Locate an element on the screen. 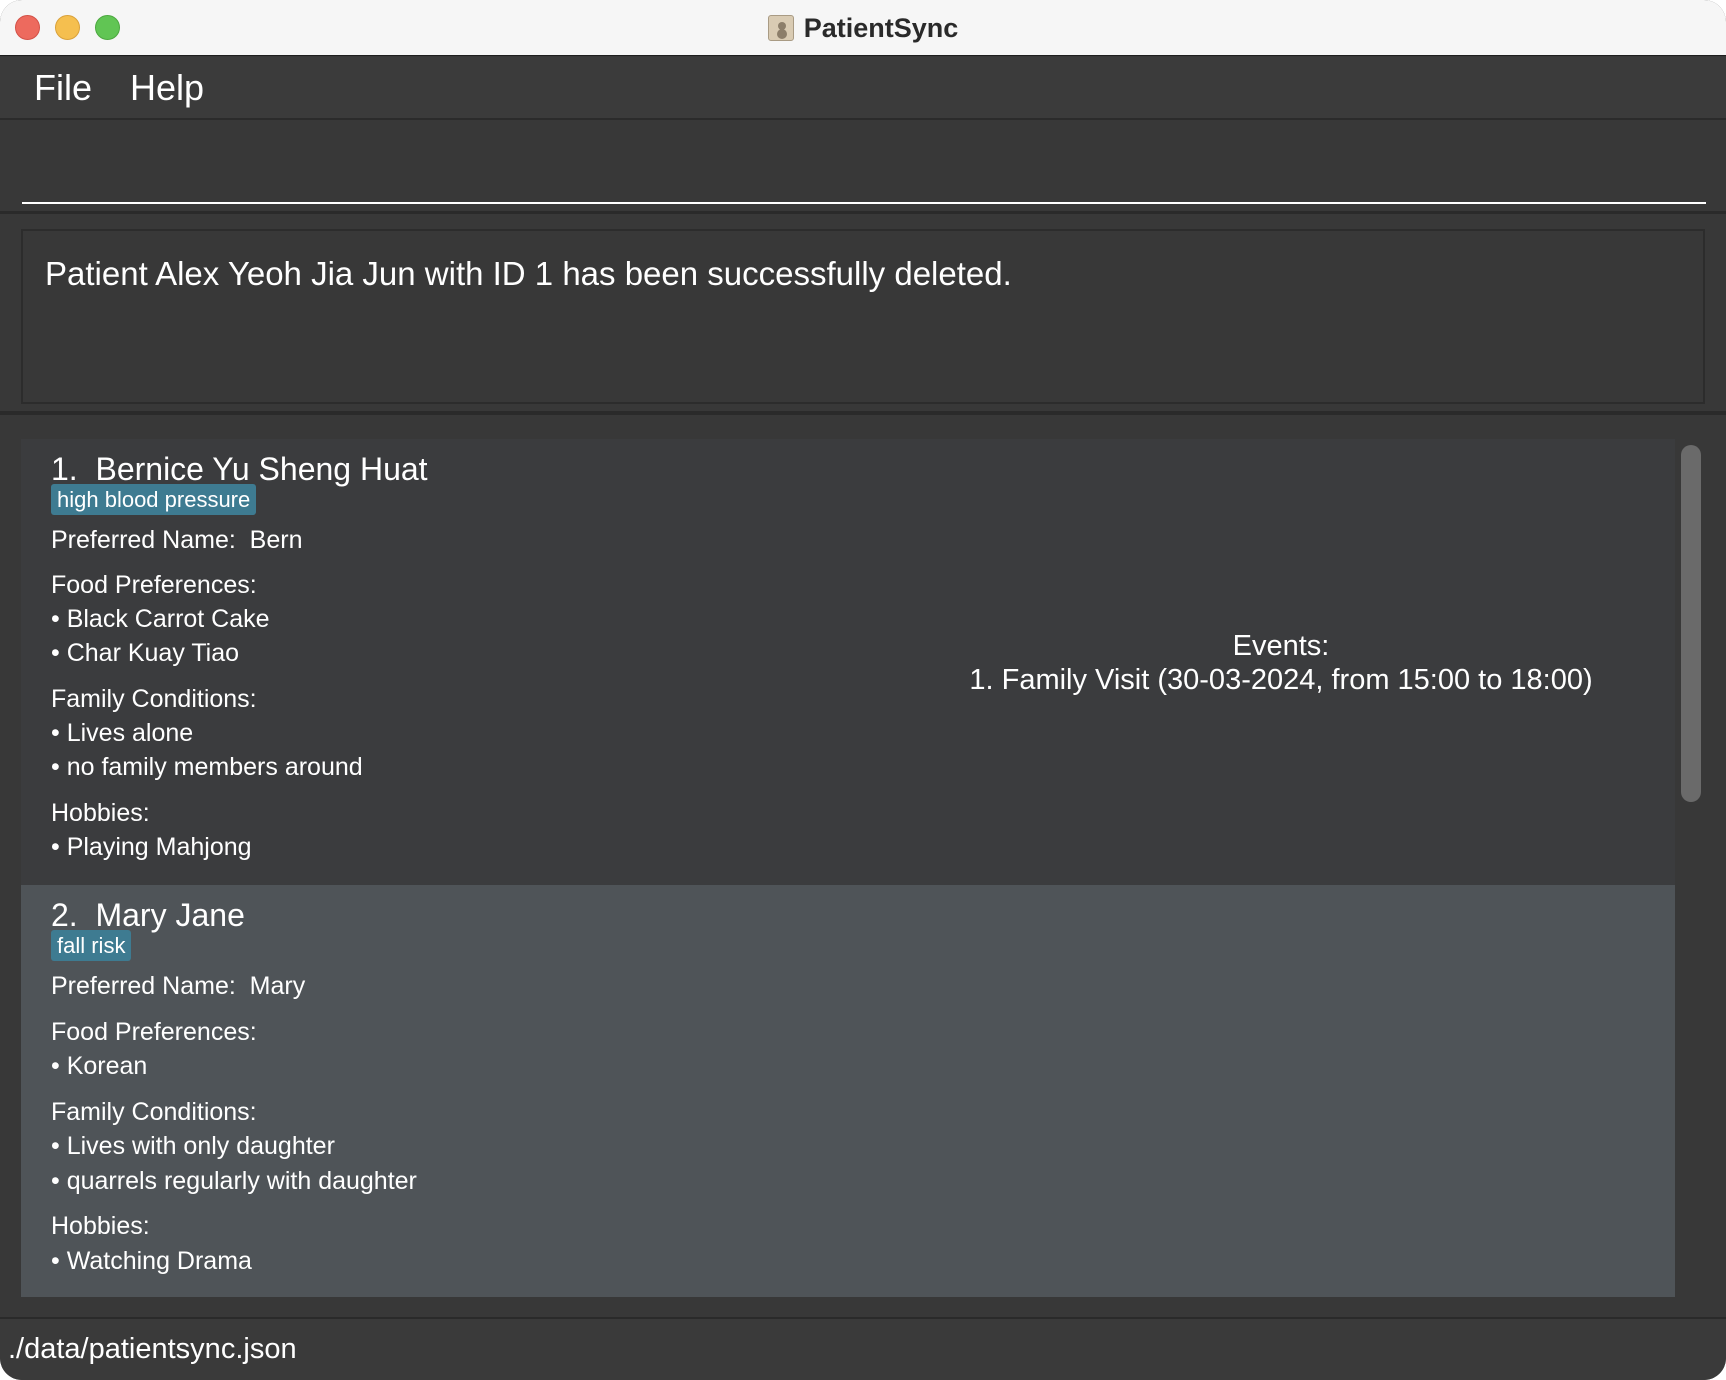 The width and height of the screenshot is (1726, 1380). menu-file: File is located at coordinates (63, 88).